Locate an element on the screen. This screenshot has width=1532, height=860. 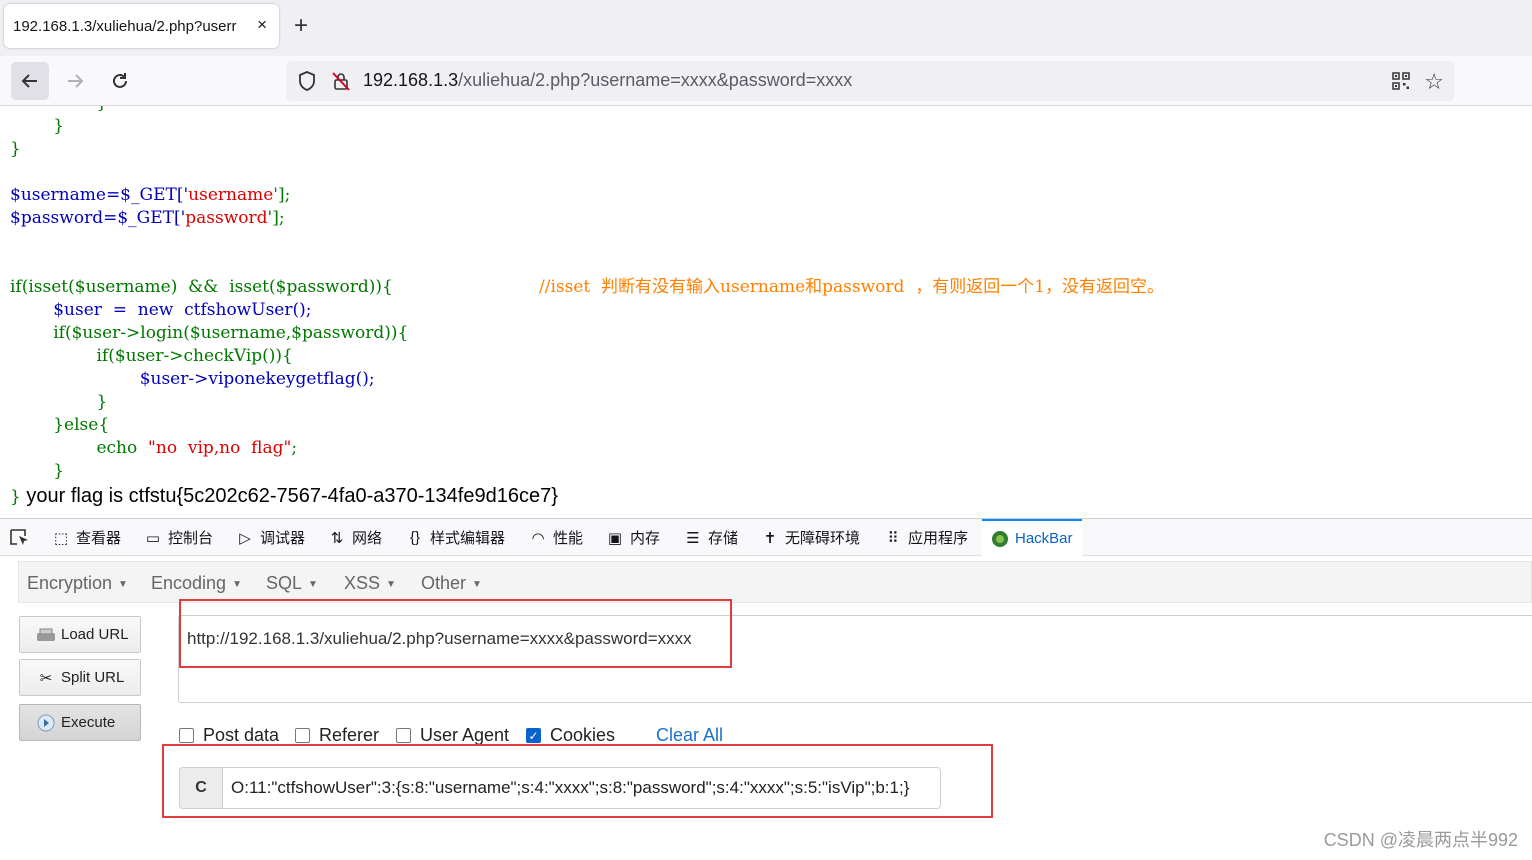
tab-accessibility: ✝ 无障碍环境 is located at coordinates (810, 537).